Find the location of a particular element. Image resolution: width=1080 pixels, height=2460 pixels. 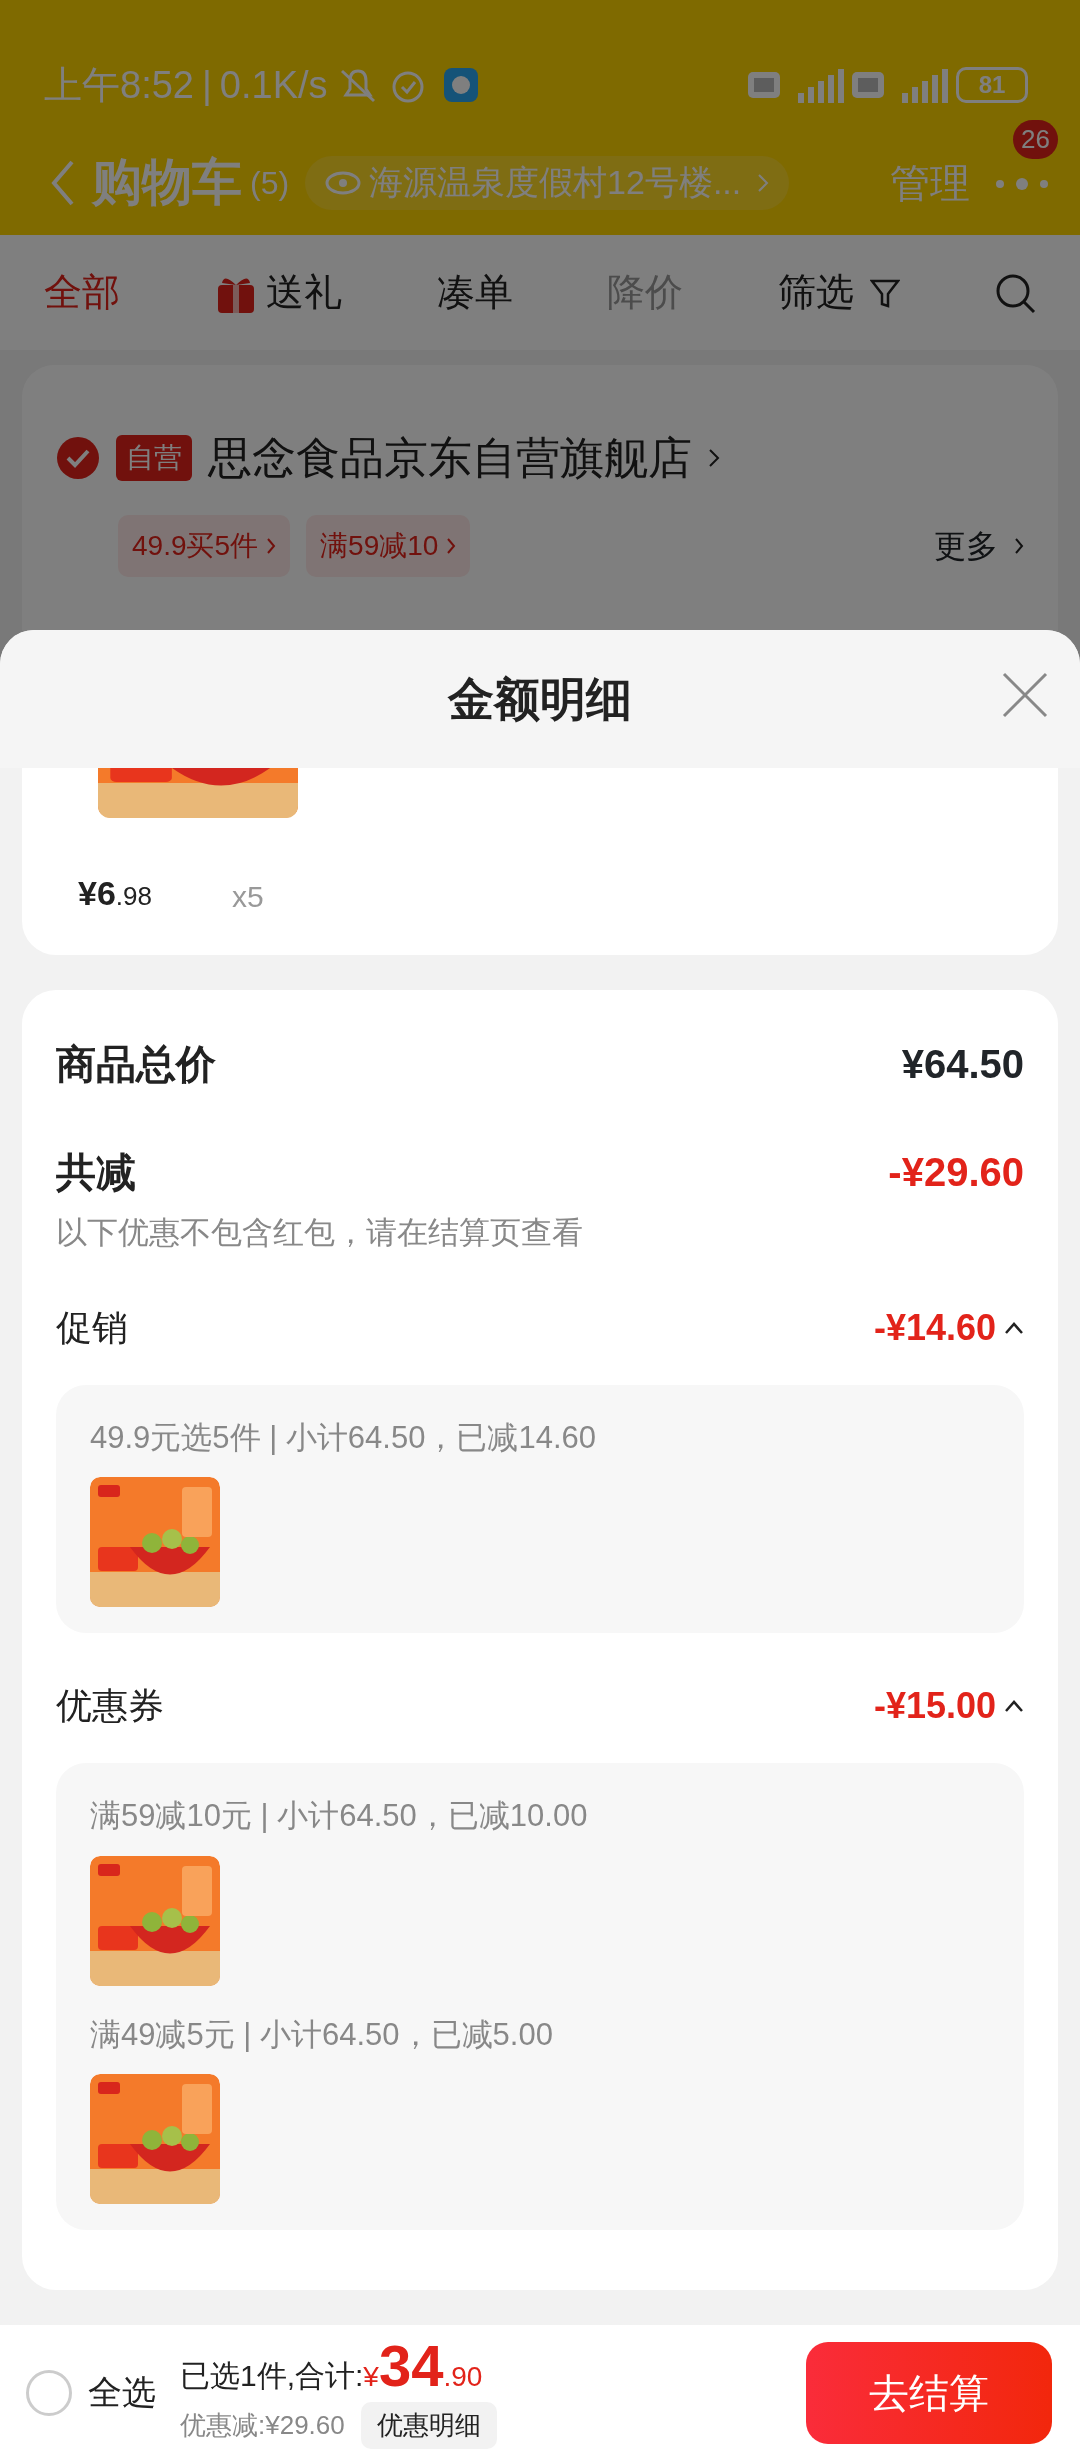

status-time: 上午8:52 is located at coordinates (119, 85).